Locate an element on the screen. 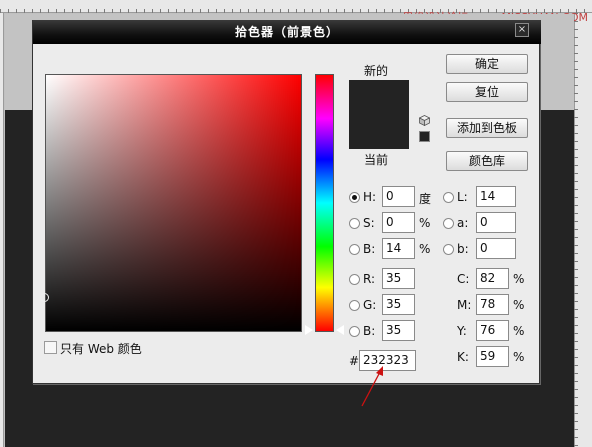 Image resolution: width=592 pixels, height=447 pixels. radio-g is located at coordinates (354, 305).